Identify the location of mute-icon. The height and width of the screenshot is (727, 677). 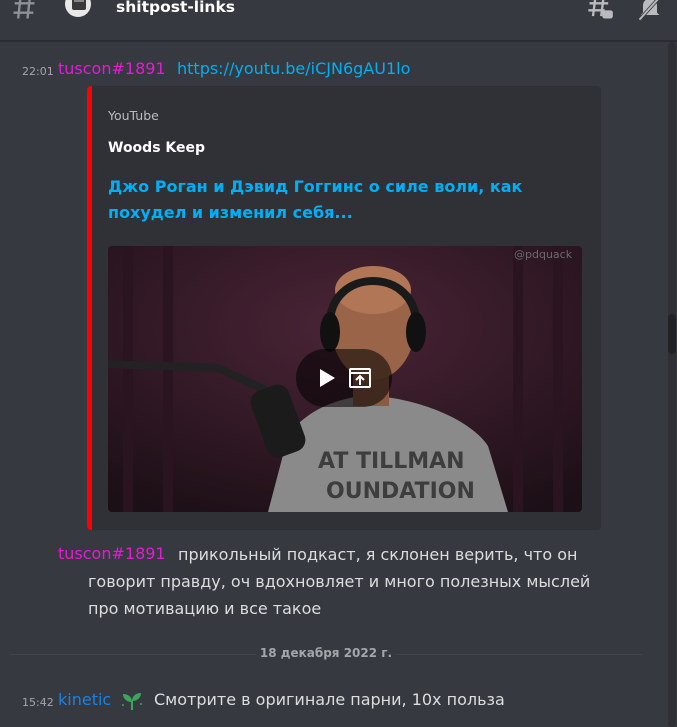
(650, 11).